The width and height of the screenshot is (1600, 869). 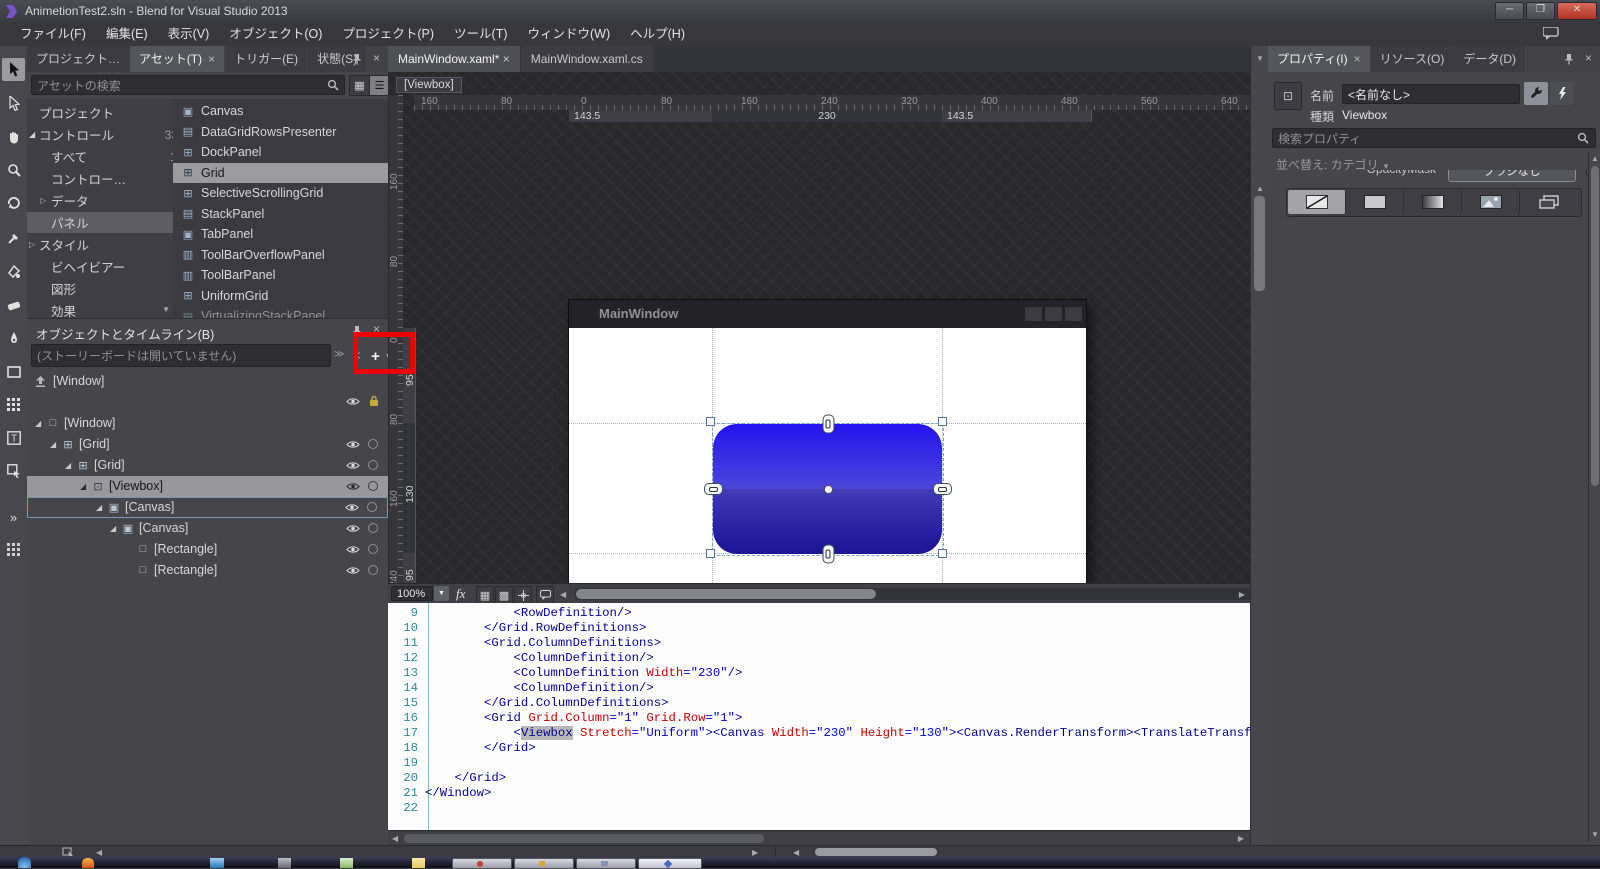 What do you see at coordinates (13, 202) in the screenshot?
I see `camera-orbit-tool` at bounding box center [13, 202].